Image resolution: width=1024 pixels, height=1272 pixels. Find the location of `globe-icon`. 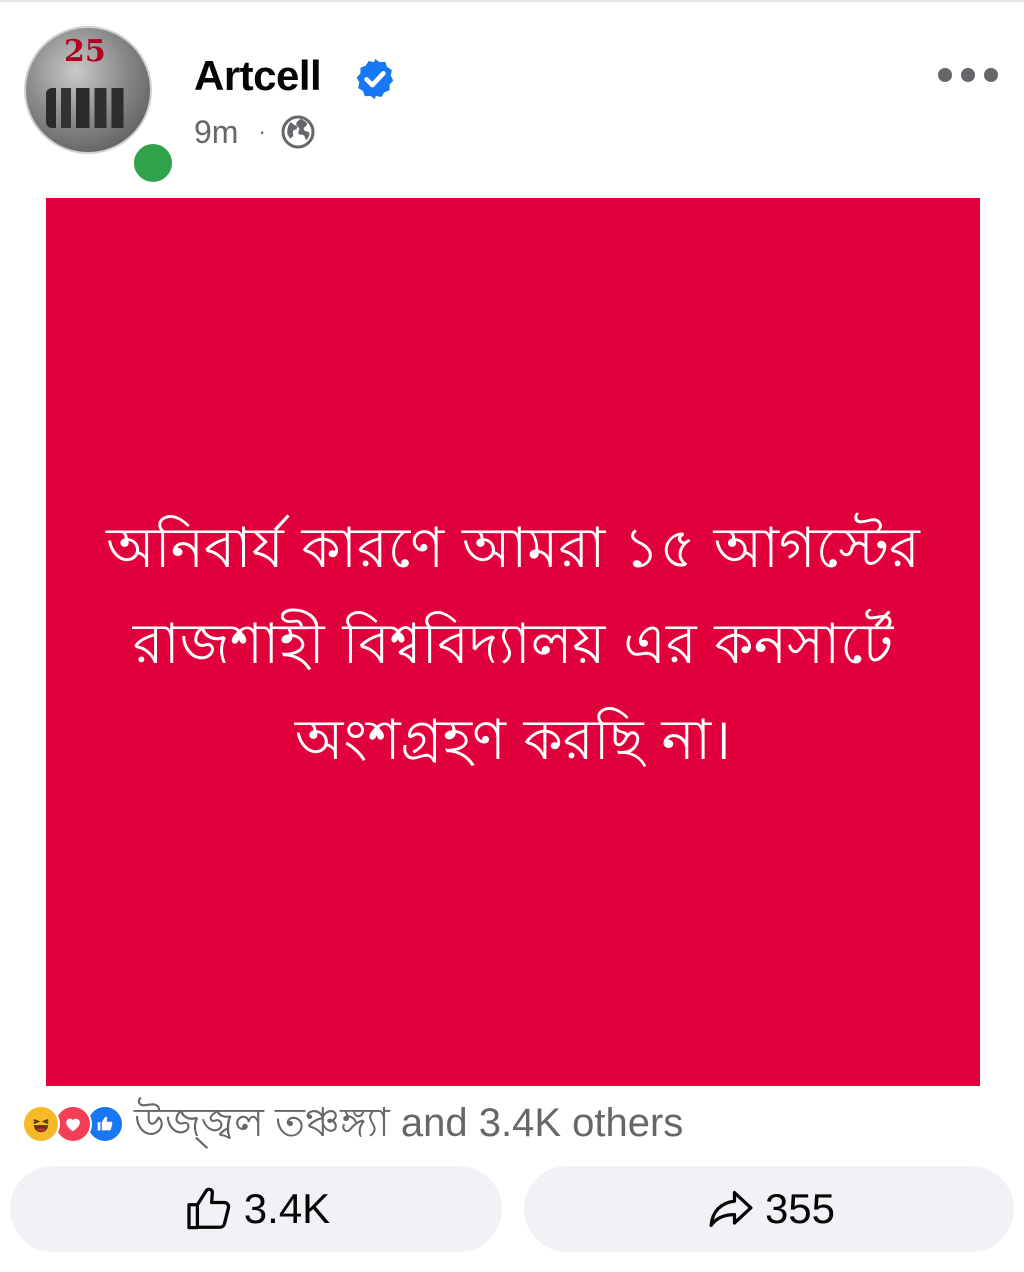

globe-icon is located at coordinates (298, 132).